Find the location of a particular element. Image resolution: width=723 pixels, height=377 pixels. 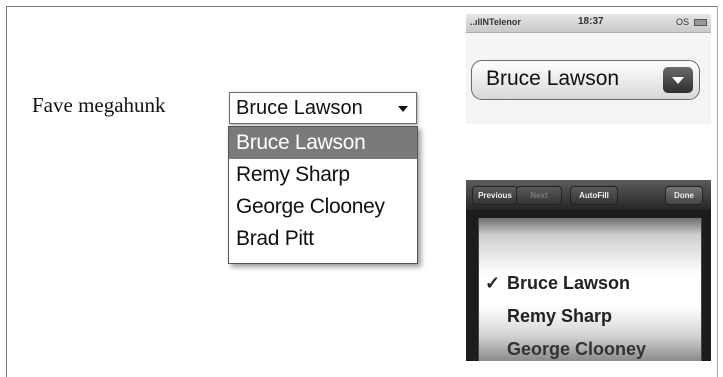

option-brad-pitt: Brad Pitt is located at coordinates (323, 239).